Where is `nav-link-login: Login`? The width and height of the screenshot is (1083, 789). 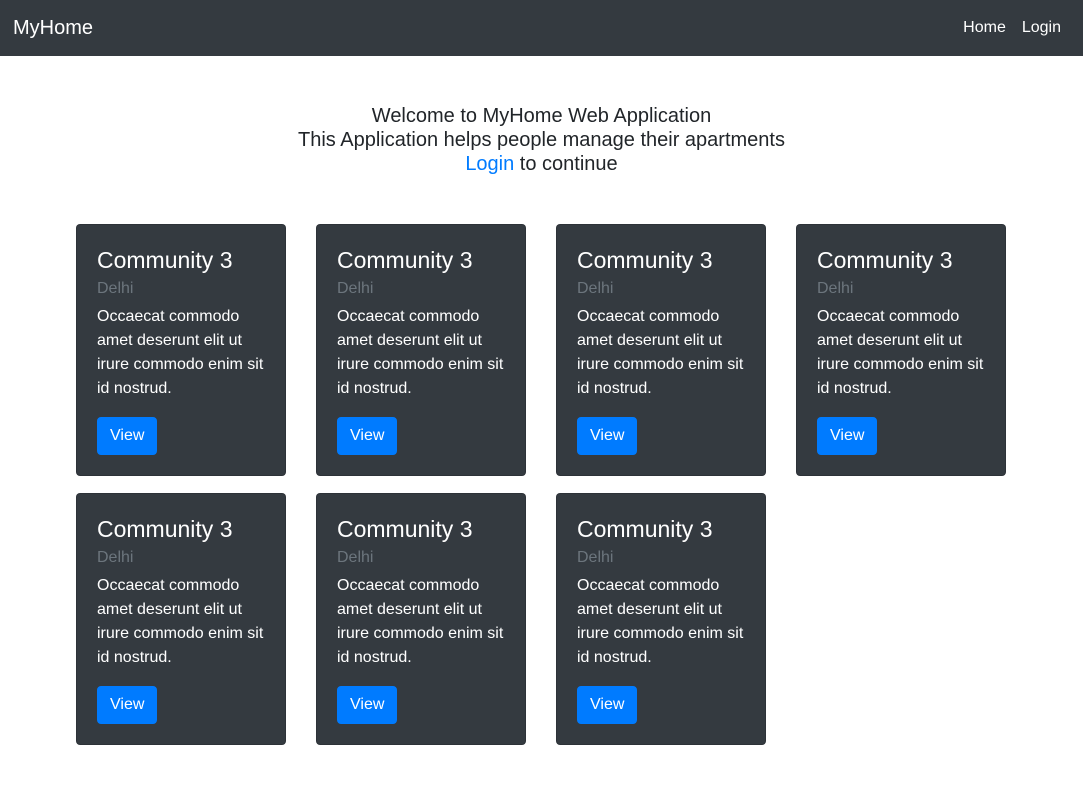
nav-link-login: Login is located at coordinates (1041, 28).